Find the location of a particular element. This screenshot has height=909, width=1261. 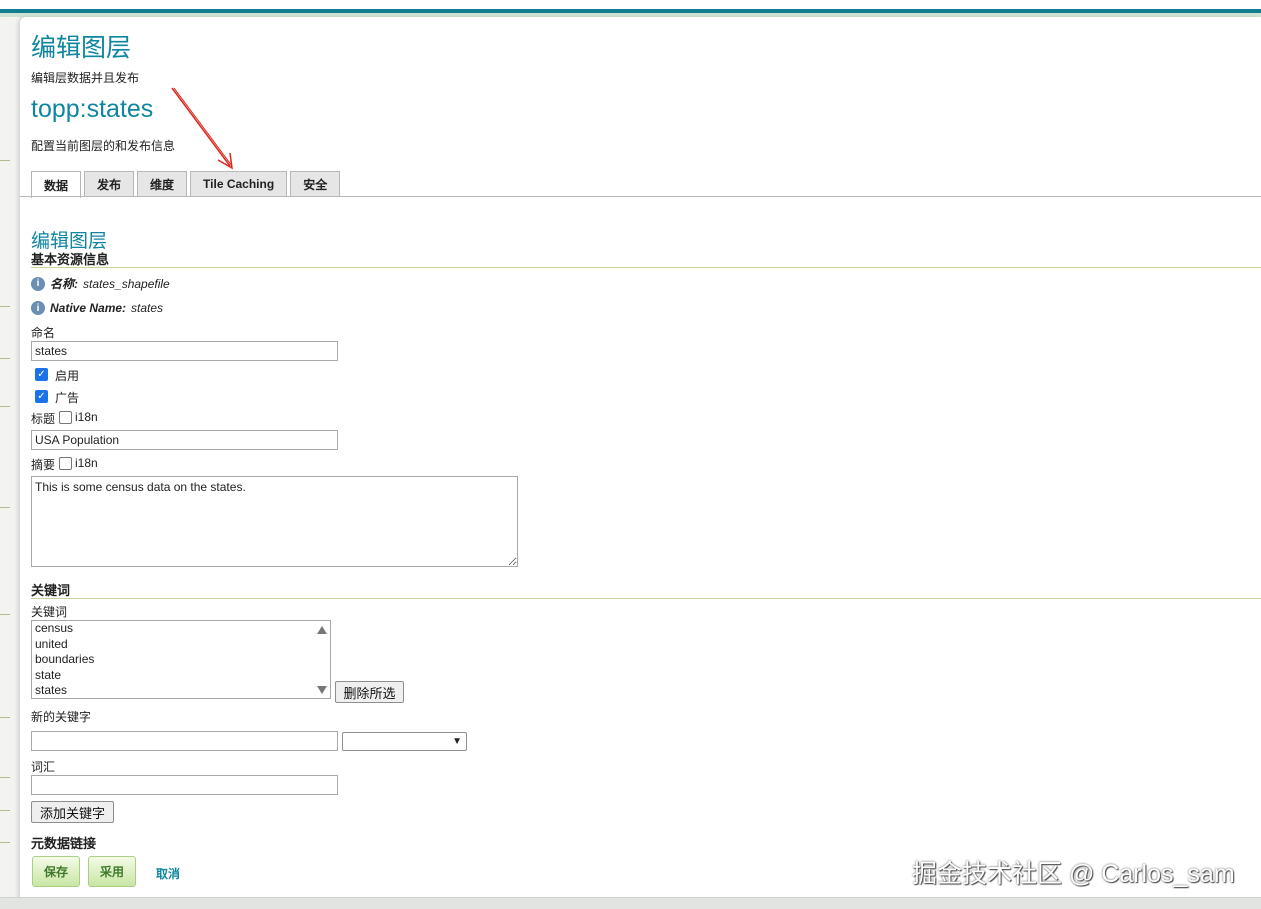

enabled-label: 启用 is located at coordinates (67, 376).